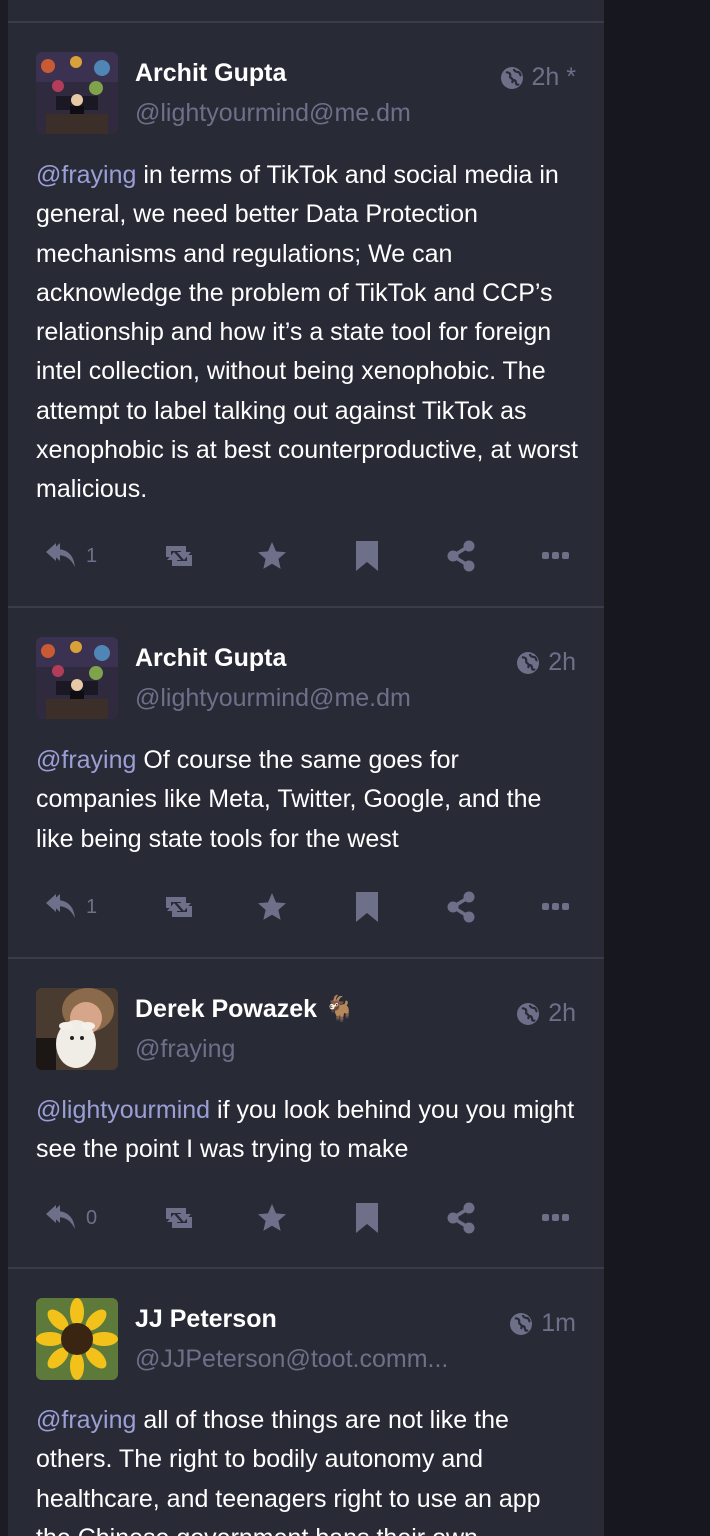 The image size is (710, 1536). I want to click on action-bar: 0, so click(306, 1218).